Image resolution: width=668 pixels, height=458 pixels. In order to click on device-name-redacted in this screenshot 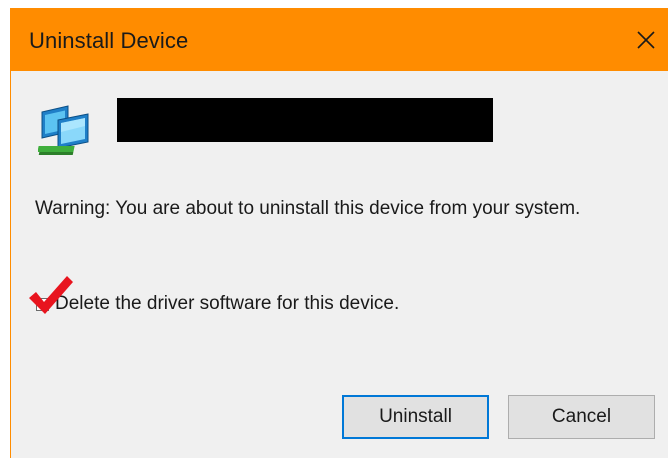, I will do `click(305, 120)`.